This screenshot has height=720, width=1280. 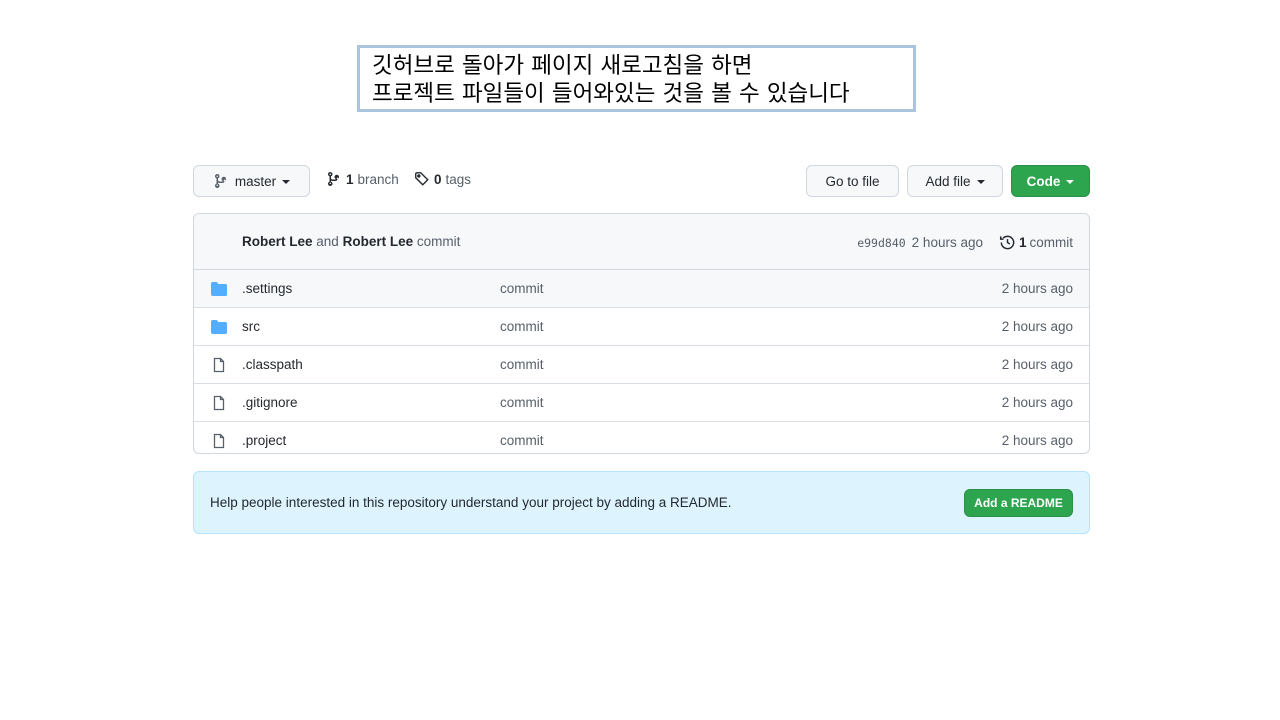 What do you see at coordinates (251, 326) in the screenshot?
I see `file-name-link: src` at bounding box center [251, 326].